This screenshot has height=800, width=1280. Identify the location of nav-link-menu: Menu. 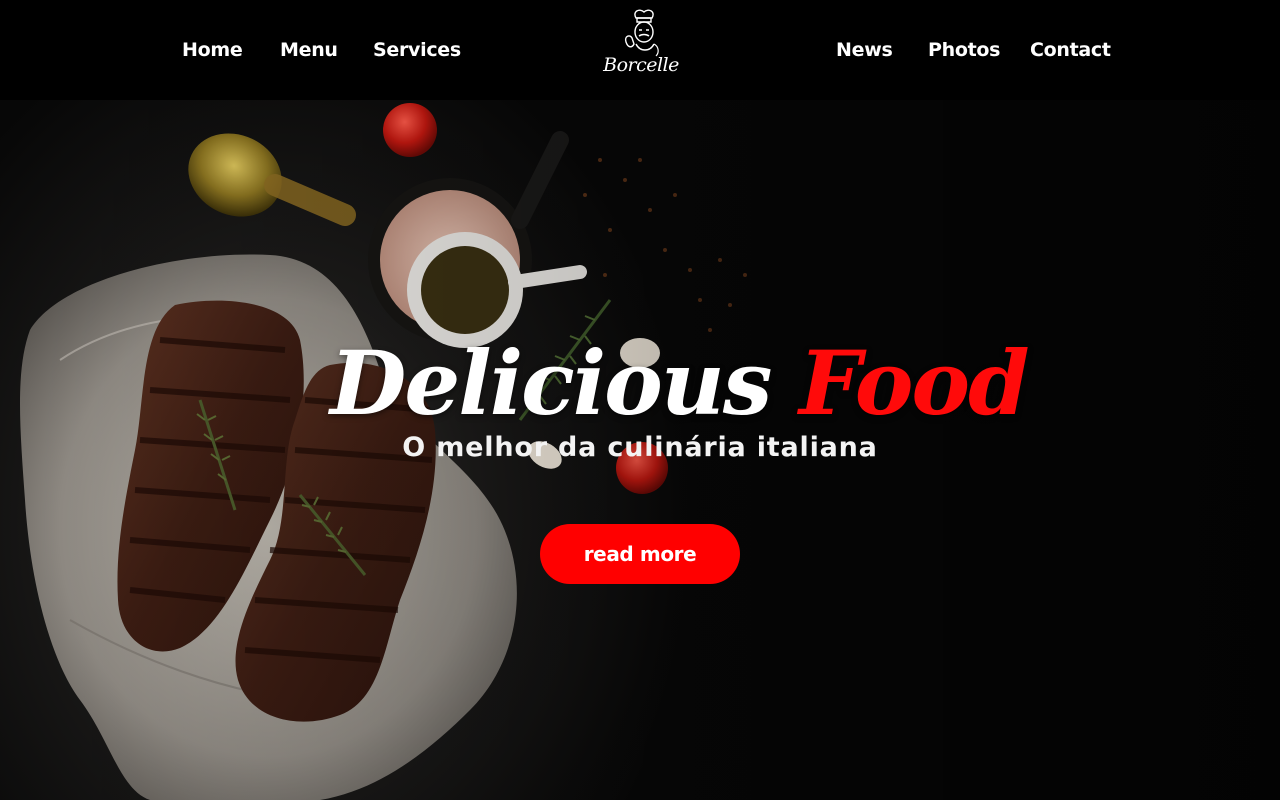
(309, 50).